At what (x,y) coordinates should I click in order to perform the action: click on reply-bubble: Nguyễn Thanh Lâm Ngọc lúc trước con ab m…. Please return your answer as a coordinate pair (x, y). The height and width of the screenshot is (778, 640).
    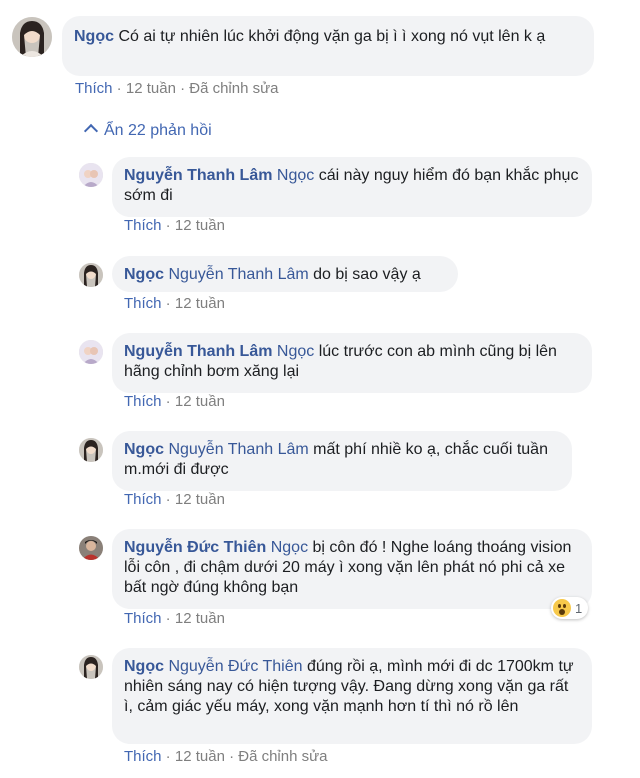
    Looking at the image, I should click on (352, 363).